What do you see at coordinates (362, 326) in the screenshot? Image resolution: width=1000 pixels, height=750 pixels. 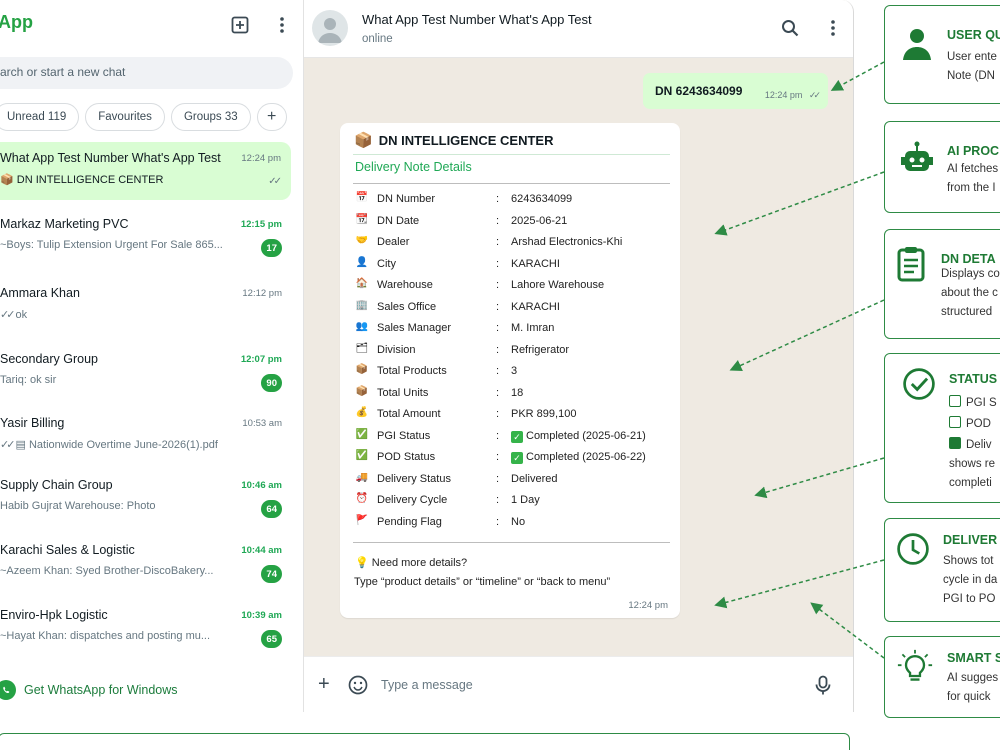 I see `field-icon: 👥` at bounding box center [362, 326].